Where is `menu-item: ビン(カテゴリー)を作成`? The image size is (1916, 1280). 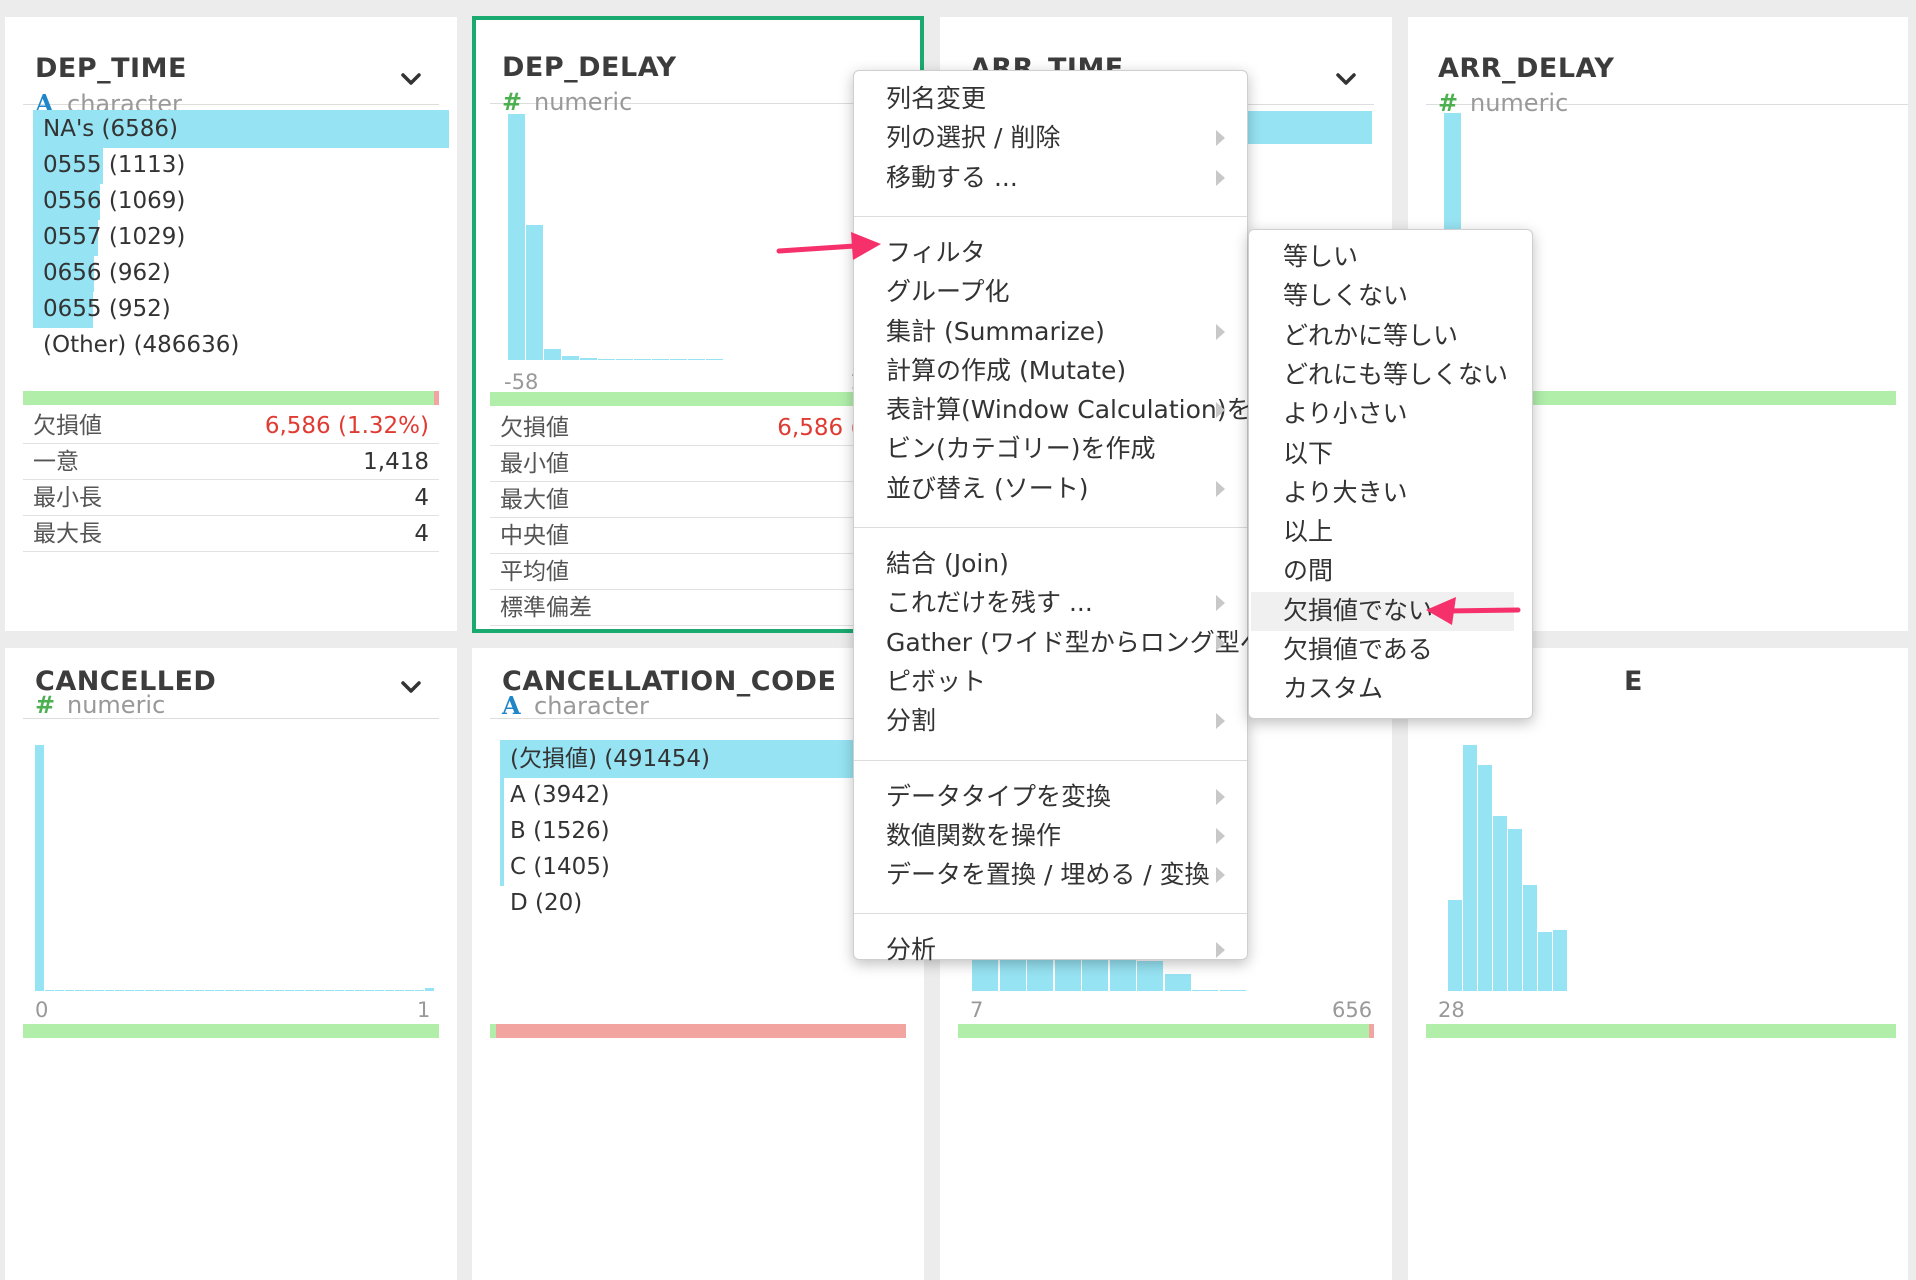
menu-item: ビン(カテゴリー)を作成 is located at coordinates (1050, 449).